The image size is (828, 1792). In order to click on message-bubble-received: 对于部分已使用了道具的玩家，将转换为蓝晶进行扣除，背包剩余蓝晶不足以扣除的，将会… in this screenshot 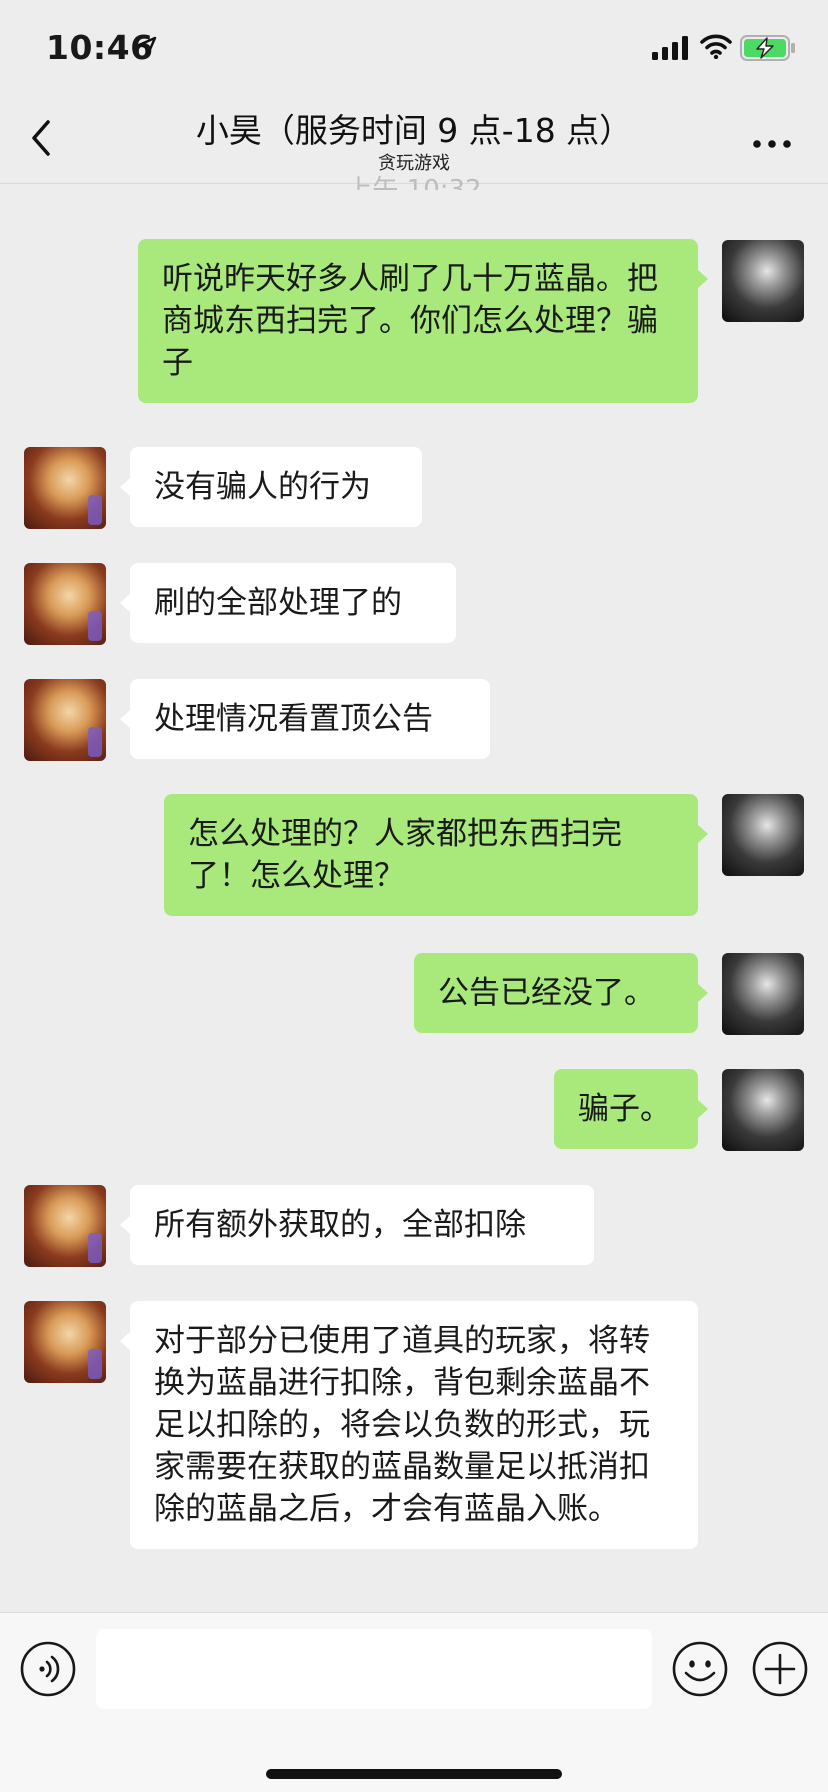, I will do `click(409, 1425)`.